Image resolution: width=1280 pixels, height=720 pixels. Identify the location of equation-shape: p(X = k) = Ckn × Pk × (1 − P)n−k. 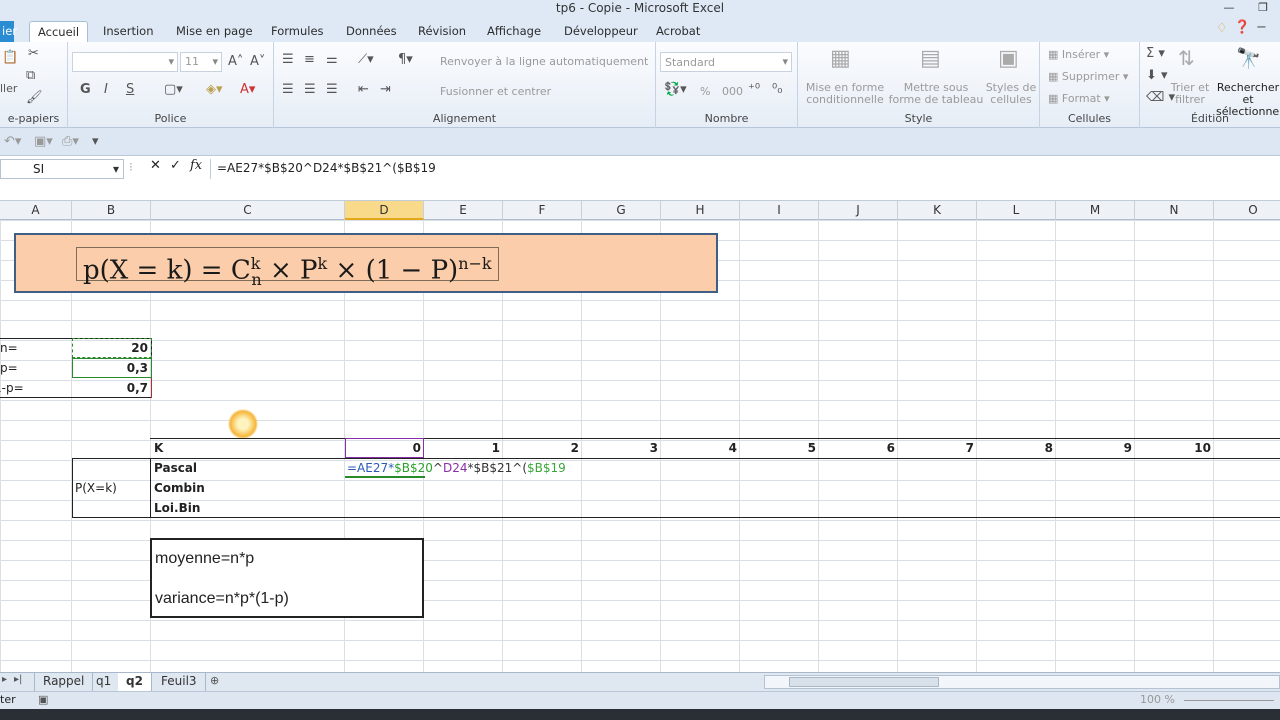
(366, 263).